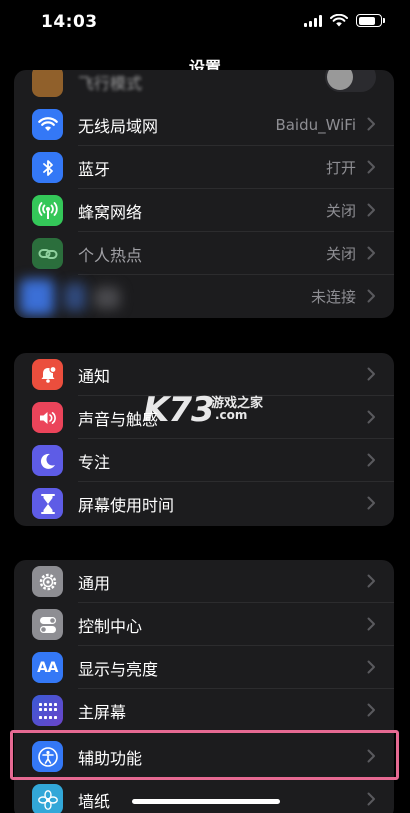  What do you see at coordinates (204, 667) in the screenshot?
I see `row-display-brightness: AA 显示与亮度` at bounding box center [204, 667].